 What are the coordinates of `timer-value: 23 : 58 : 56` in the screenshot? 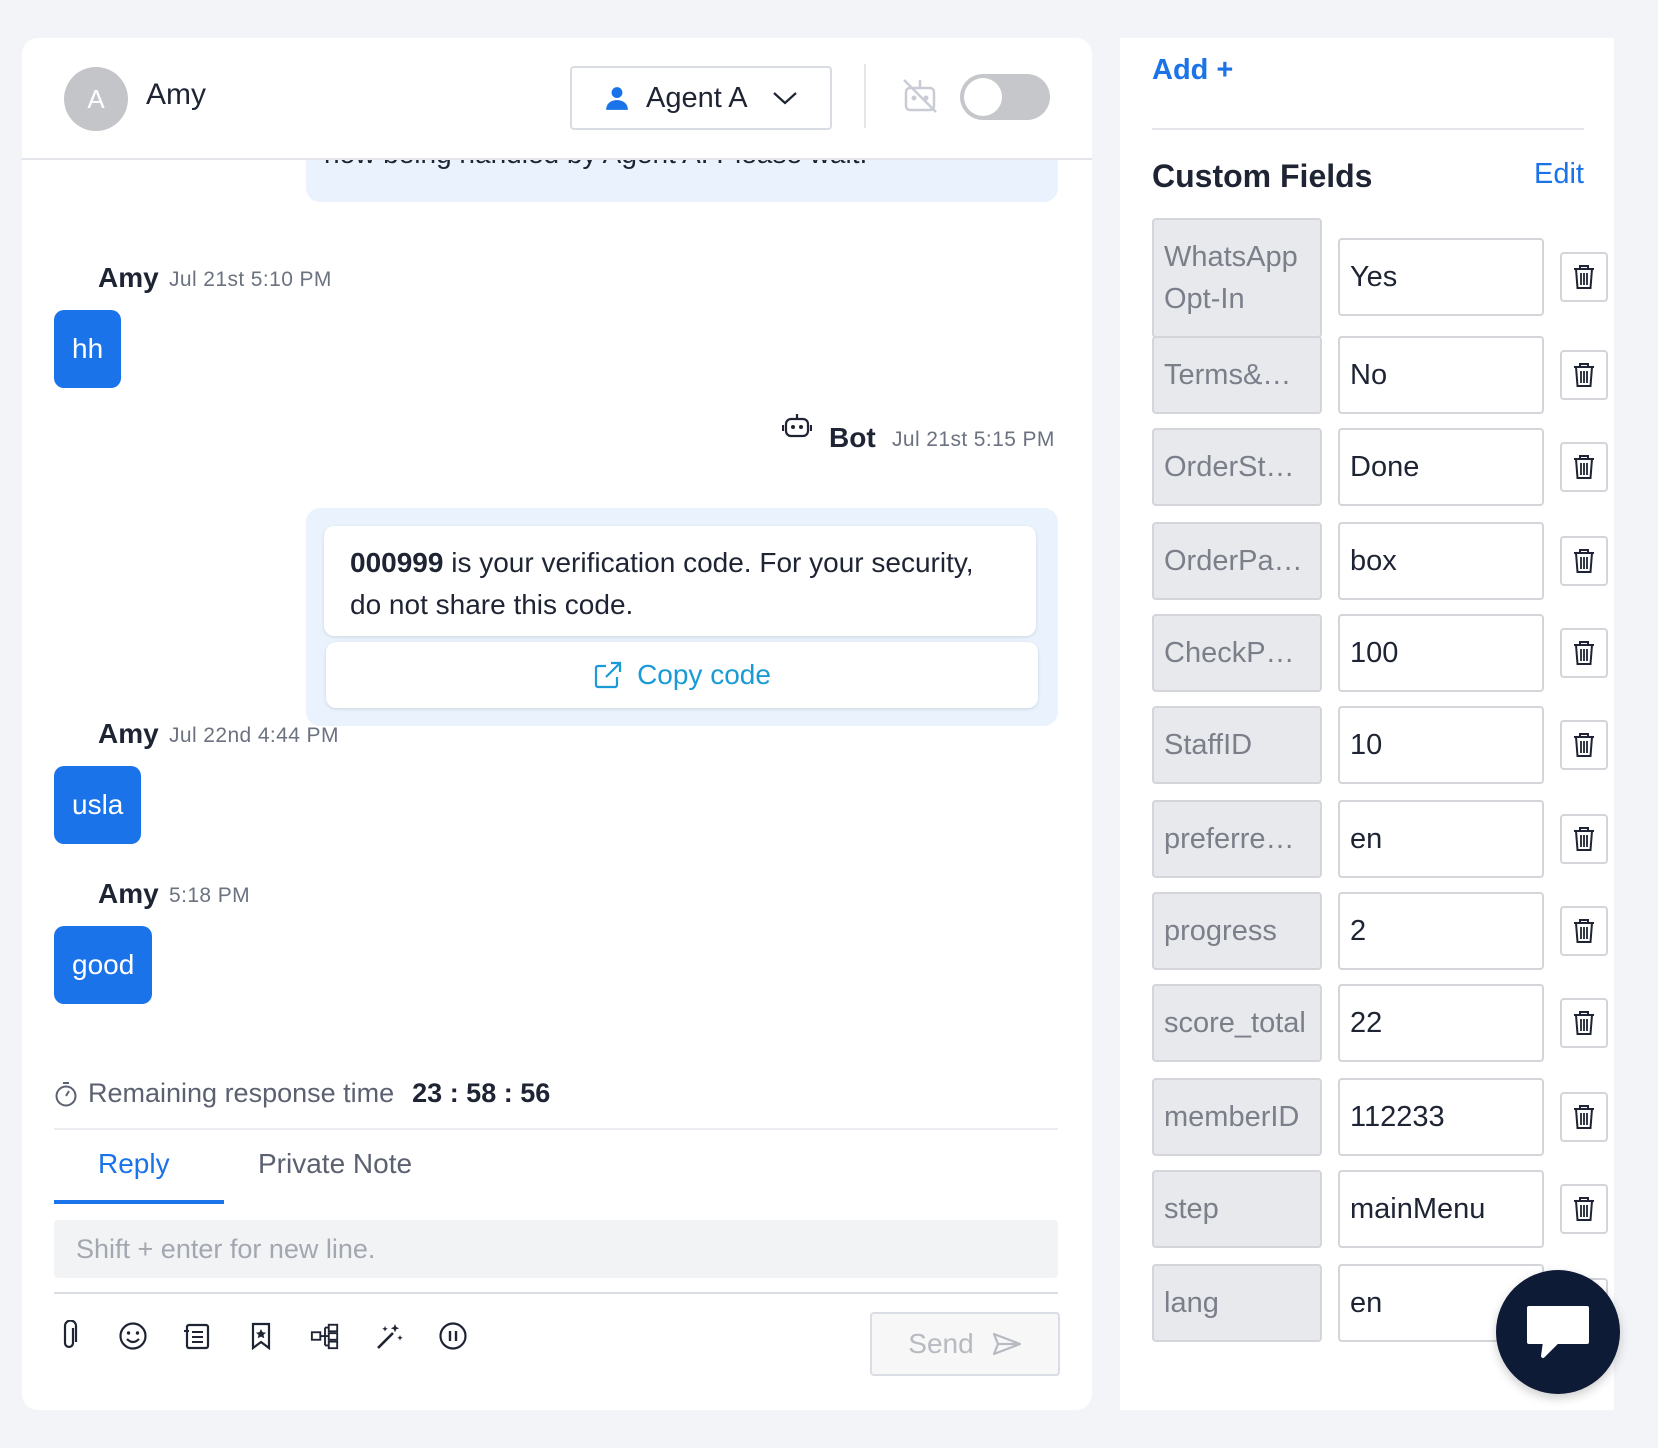 It's located at (481, 1093).